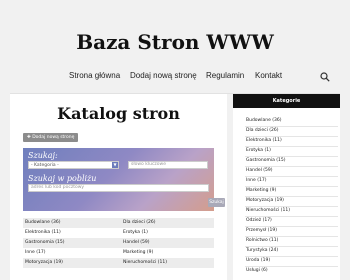 This screenshot has height=280, width=350. I want to click on category-link: Dla dzieci (26), so click(139, 223).